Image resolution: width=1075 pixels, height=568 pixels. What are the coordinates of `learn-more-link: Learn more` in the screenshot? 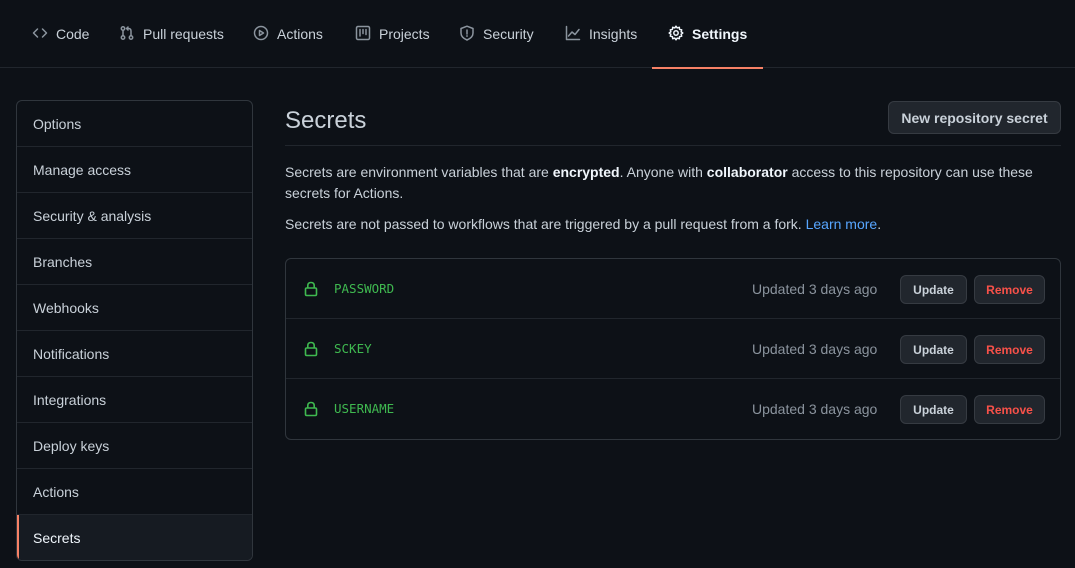 It's located at (842, 224).